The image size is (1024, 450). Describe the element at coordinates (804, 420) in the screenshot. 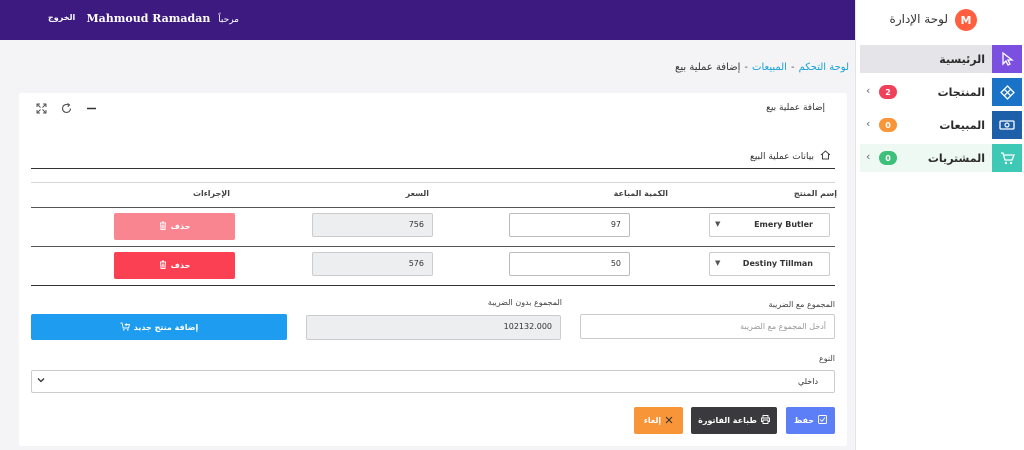

I see `save-label: حفظ` at that location.